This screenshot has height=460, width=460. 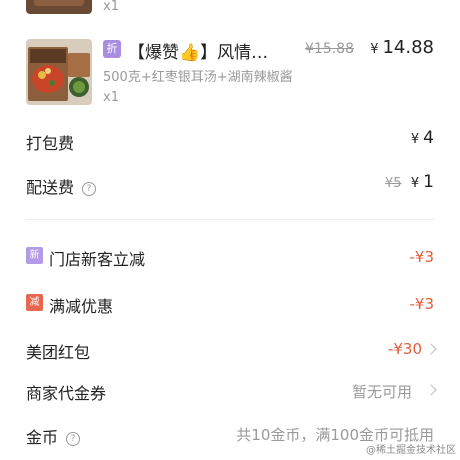 What do you see at coordinates (422, 304) in the screenshot?
I see `full-reduction-amount: -¥3` at bounding box center [422, 304].